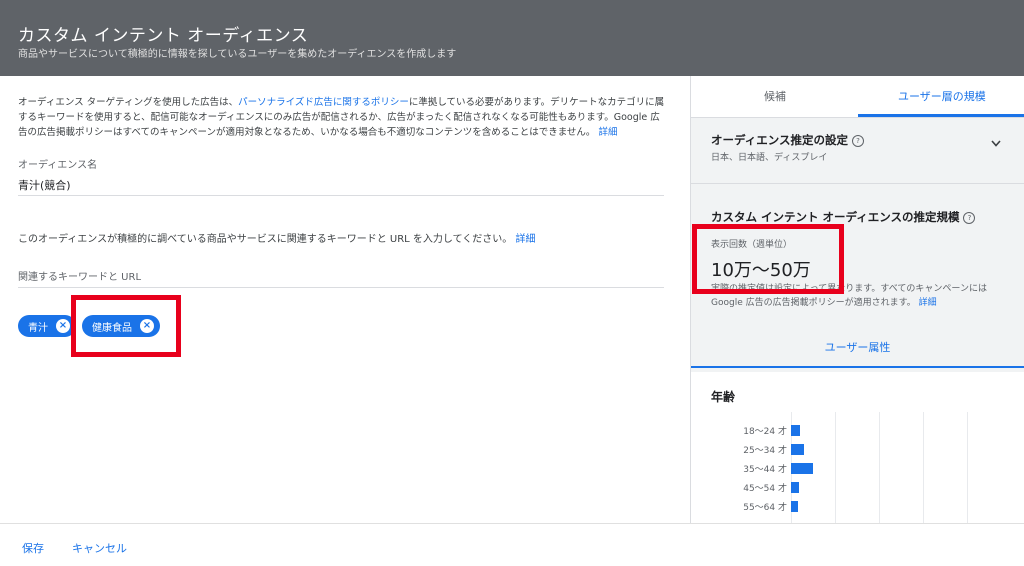 The image size is (1024, 566). What do you see at coordinates (163, 36) in the screenshot?
I see `dialog-title: カスタム インテント オーディエンス` at bounding box center [163, 36].